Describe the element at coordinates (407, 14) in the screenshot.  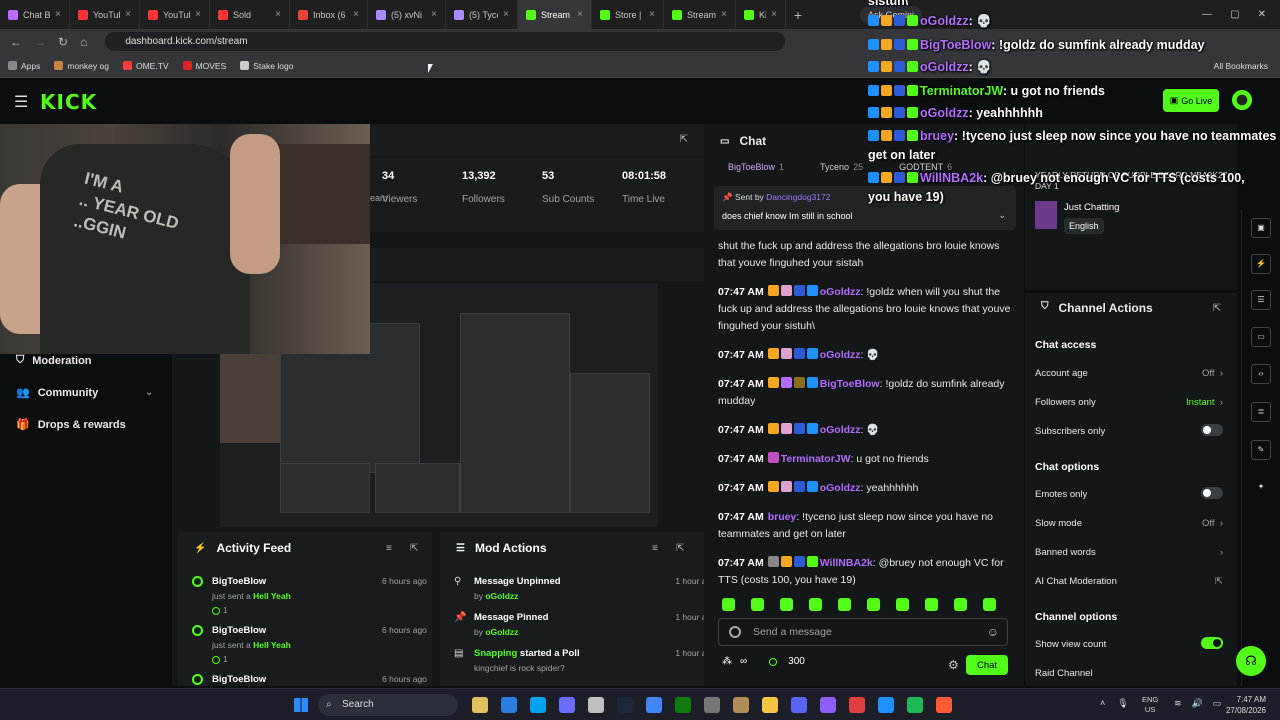
I see `browser-tab: (5) xvNi ×` at that location.